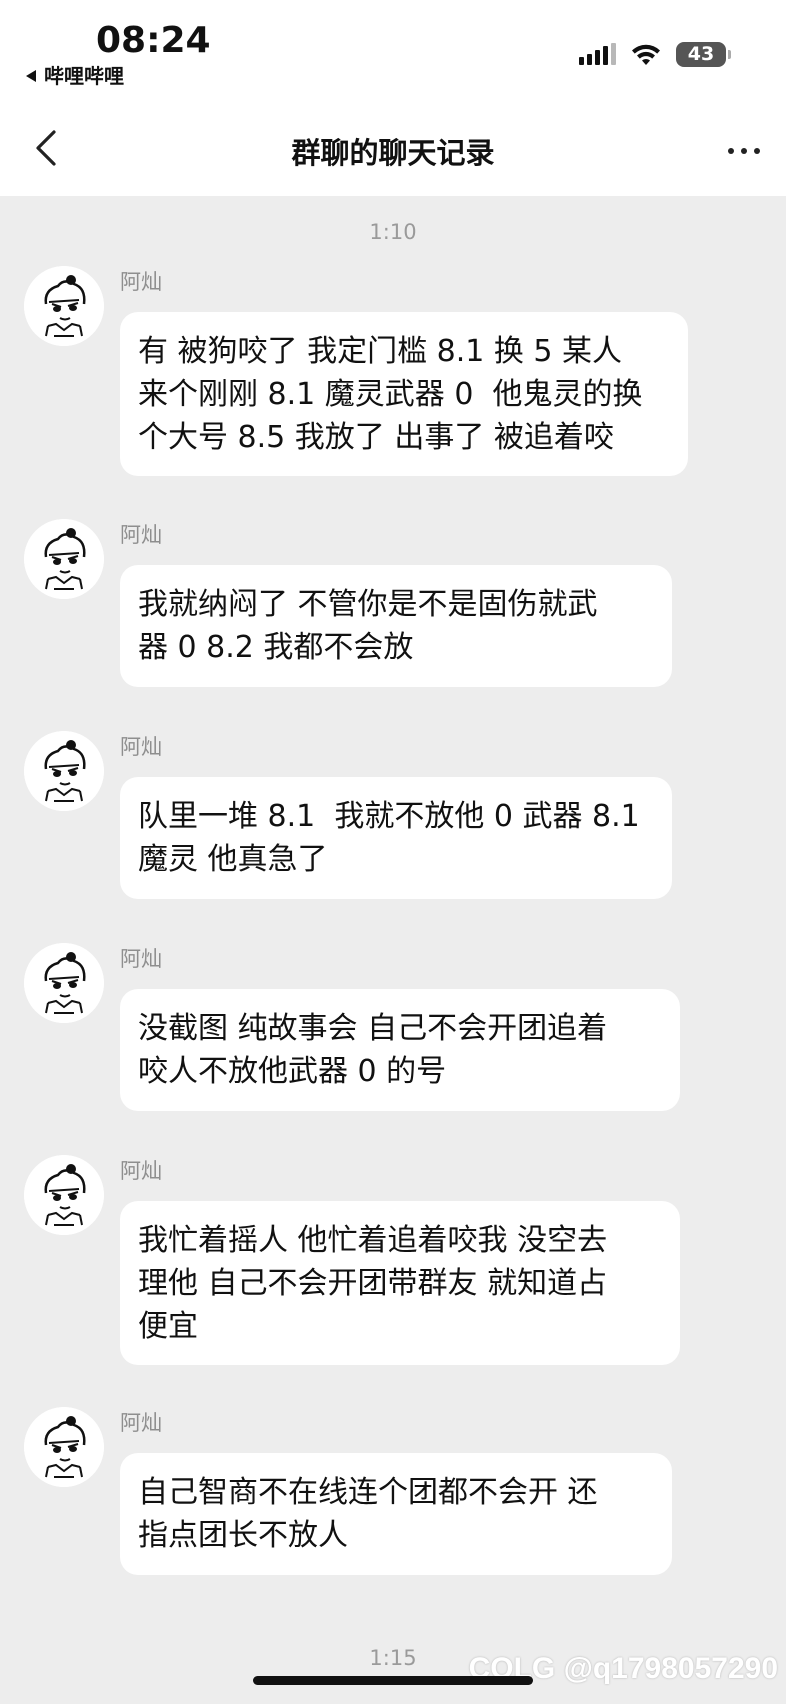 This screenshot has height=1704, width=786. Describe the element at coordinates (393, 153) in the screenshot. I see `page-title: 群聊的聊天记录` at that location.